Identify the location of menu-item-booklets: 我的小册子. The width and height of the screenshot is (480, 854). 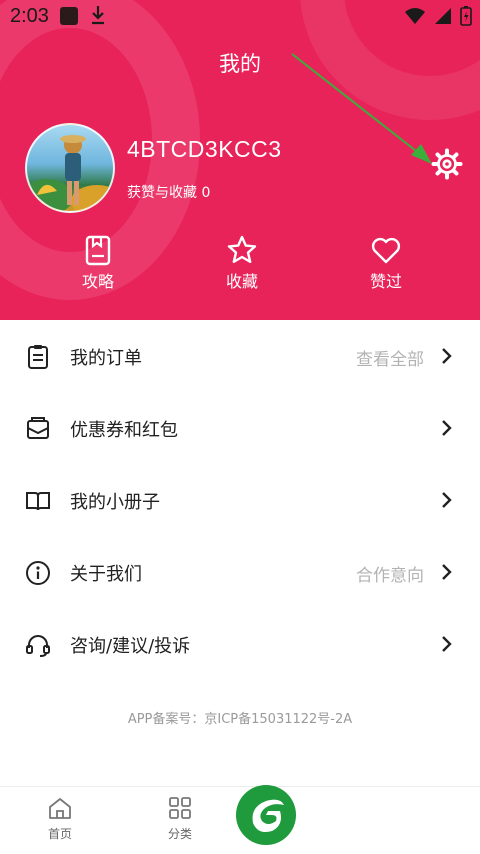
(240, 500).